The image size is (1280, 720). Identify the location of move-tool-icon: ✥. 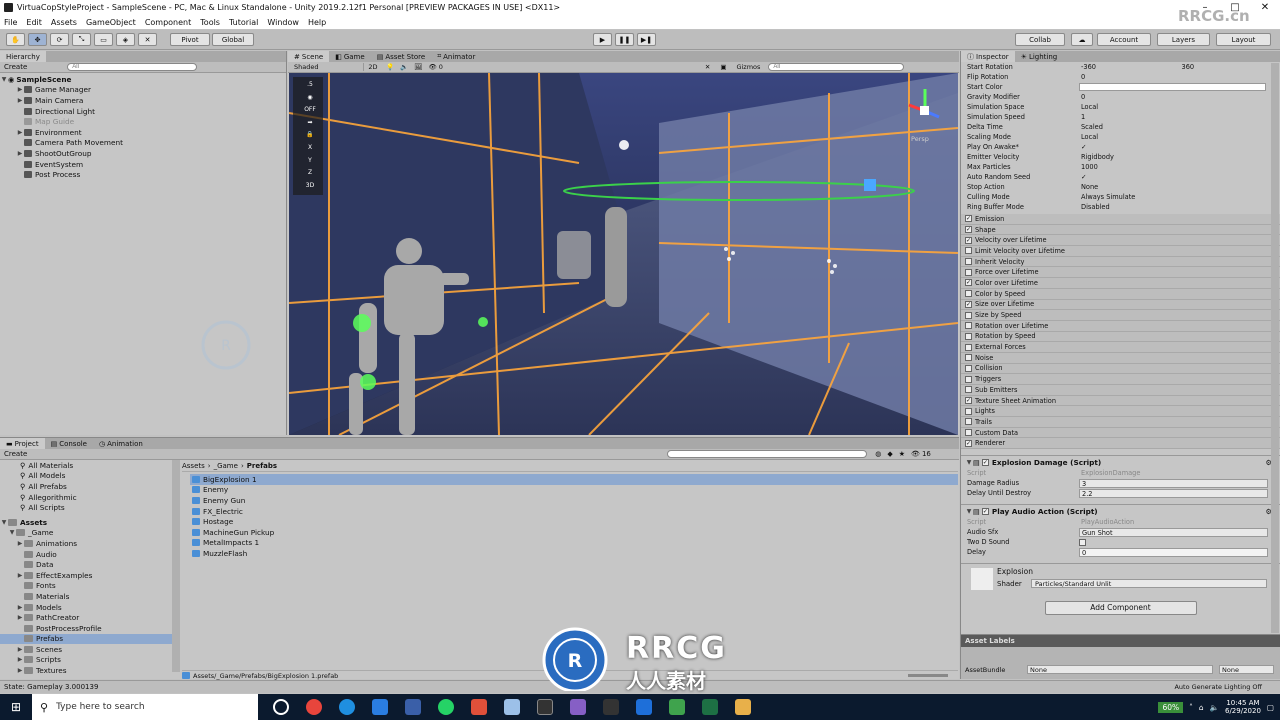
(37, 39).